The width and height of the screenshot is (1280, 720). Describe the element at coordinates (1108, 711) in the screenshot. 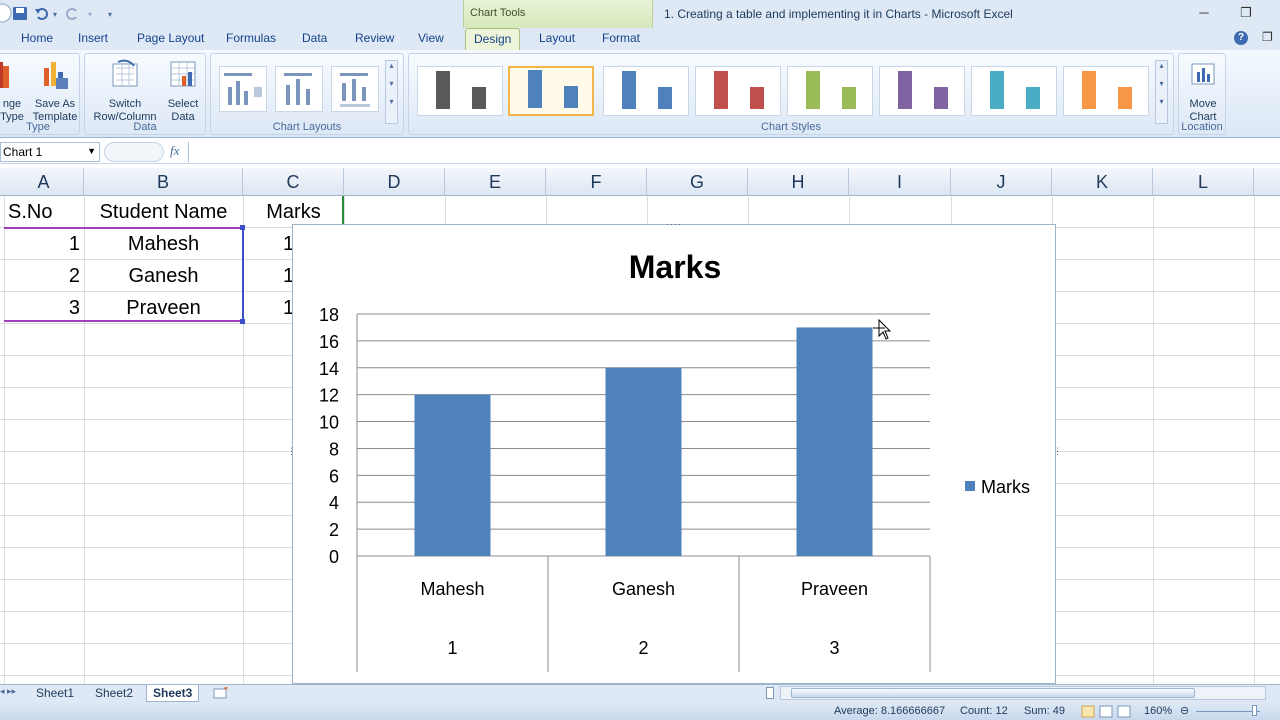

I see `view-buttons` at that location.